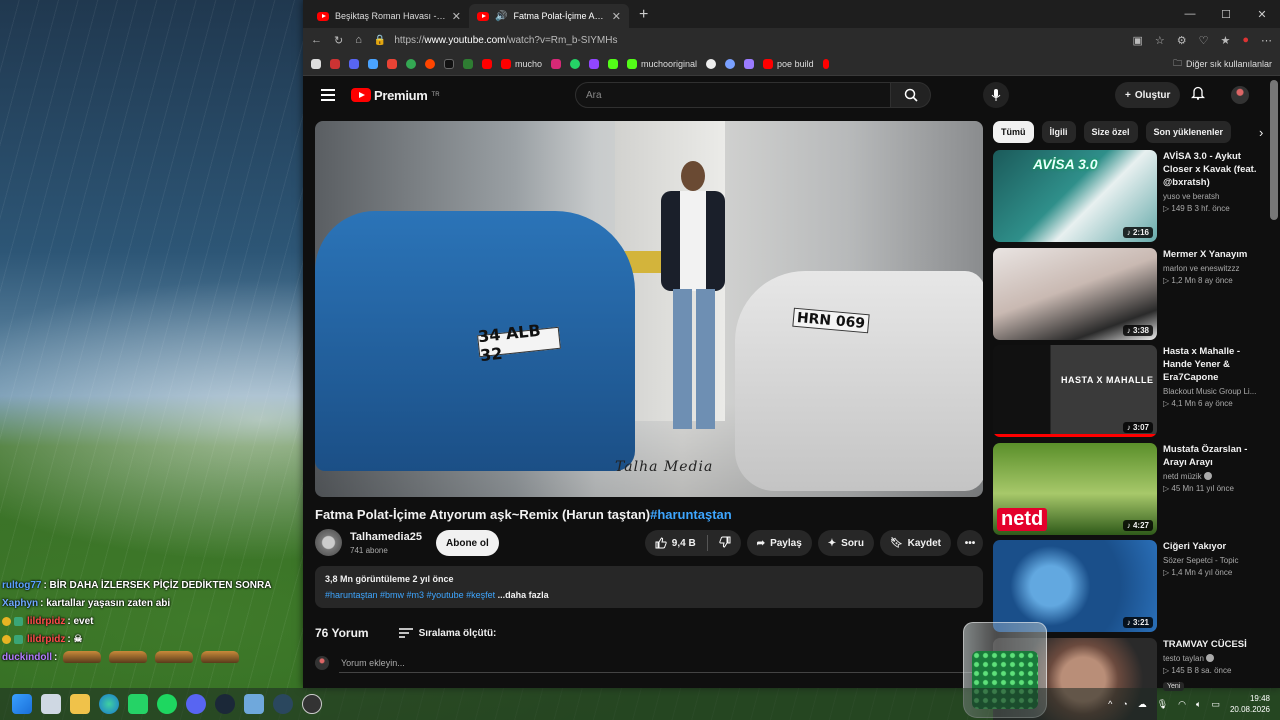  What do you see at coordinates (675, 543) in the screenshot?
I see `like-button: 9,4 B` at bounding box center [675, 543].